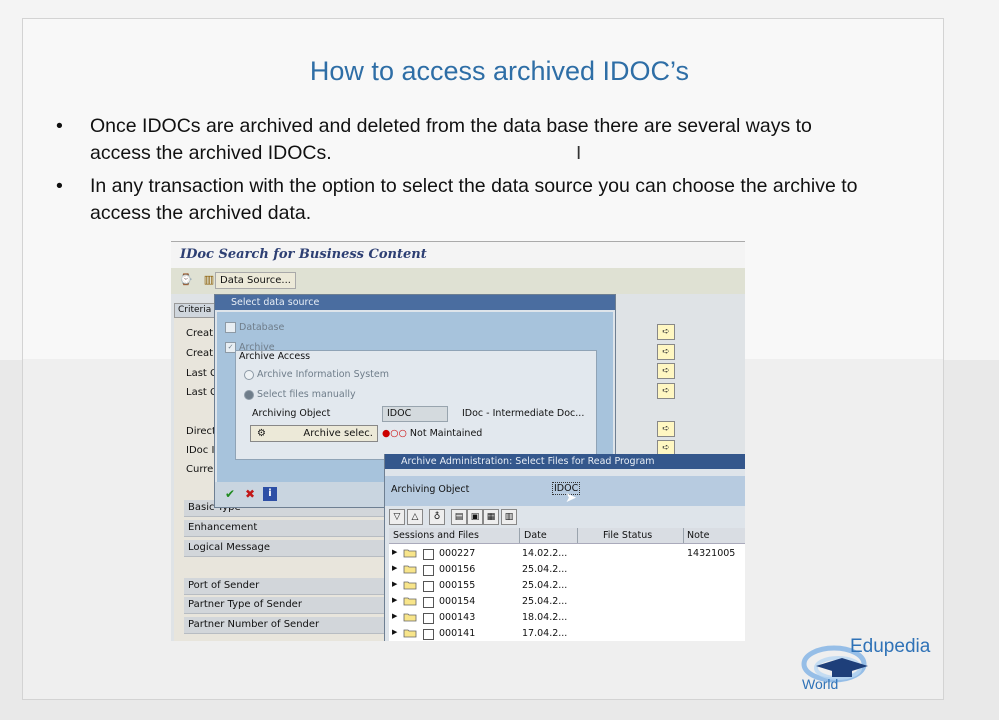 The height and width of the screenshot is (720, 999). Describe the element at coordinates (565, 491) in the screenshot. I see `archiving-object-row: Archiving Object IDOC ➤` at that location.